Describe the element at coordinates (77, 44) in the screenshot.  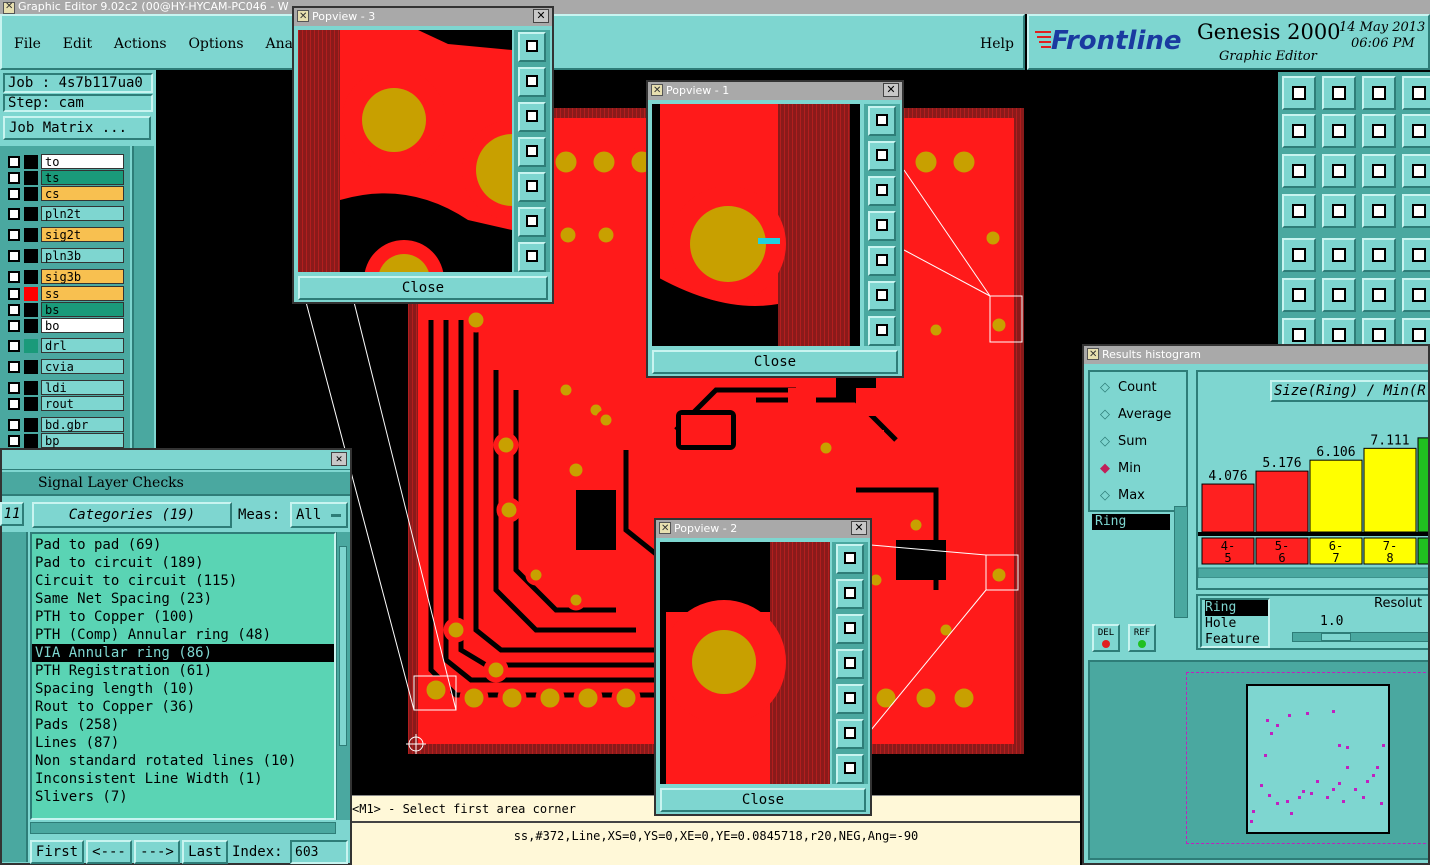
I see `menu-edit: Edit` at that location.